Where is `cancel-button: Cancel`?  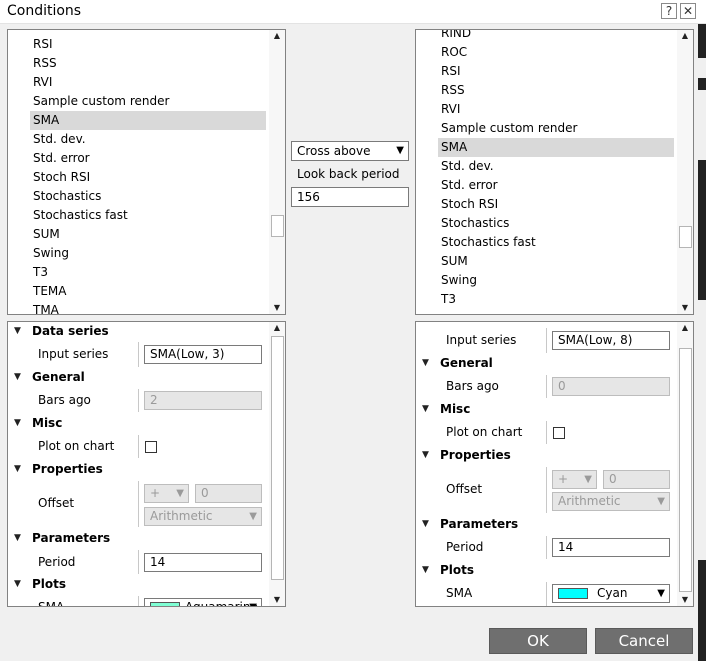 cancel-button: Cancel is located at coordinates (644, 641).